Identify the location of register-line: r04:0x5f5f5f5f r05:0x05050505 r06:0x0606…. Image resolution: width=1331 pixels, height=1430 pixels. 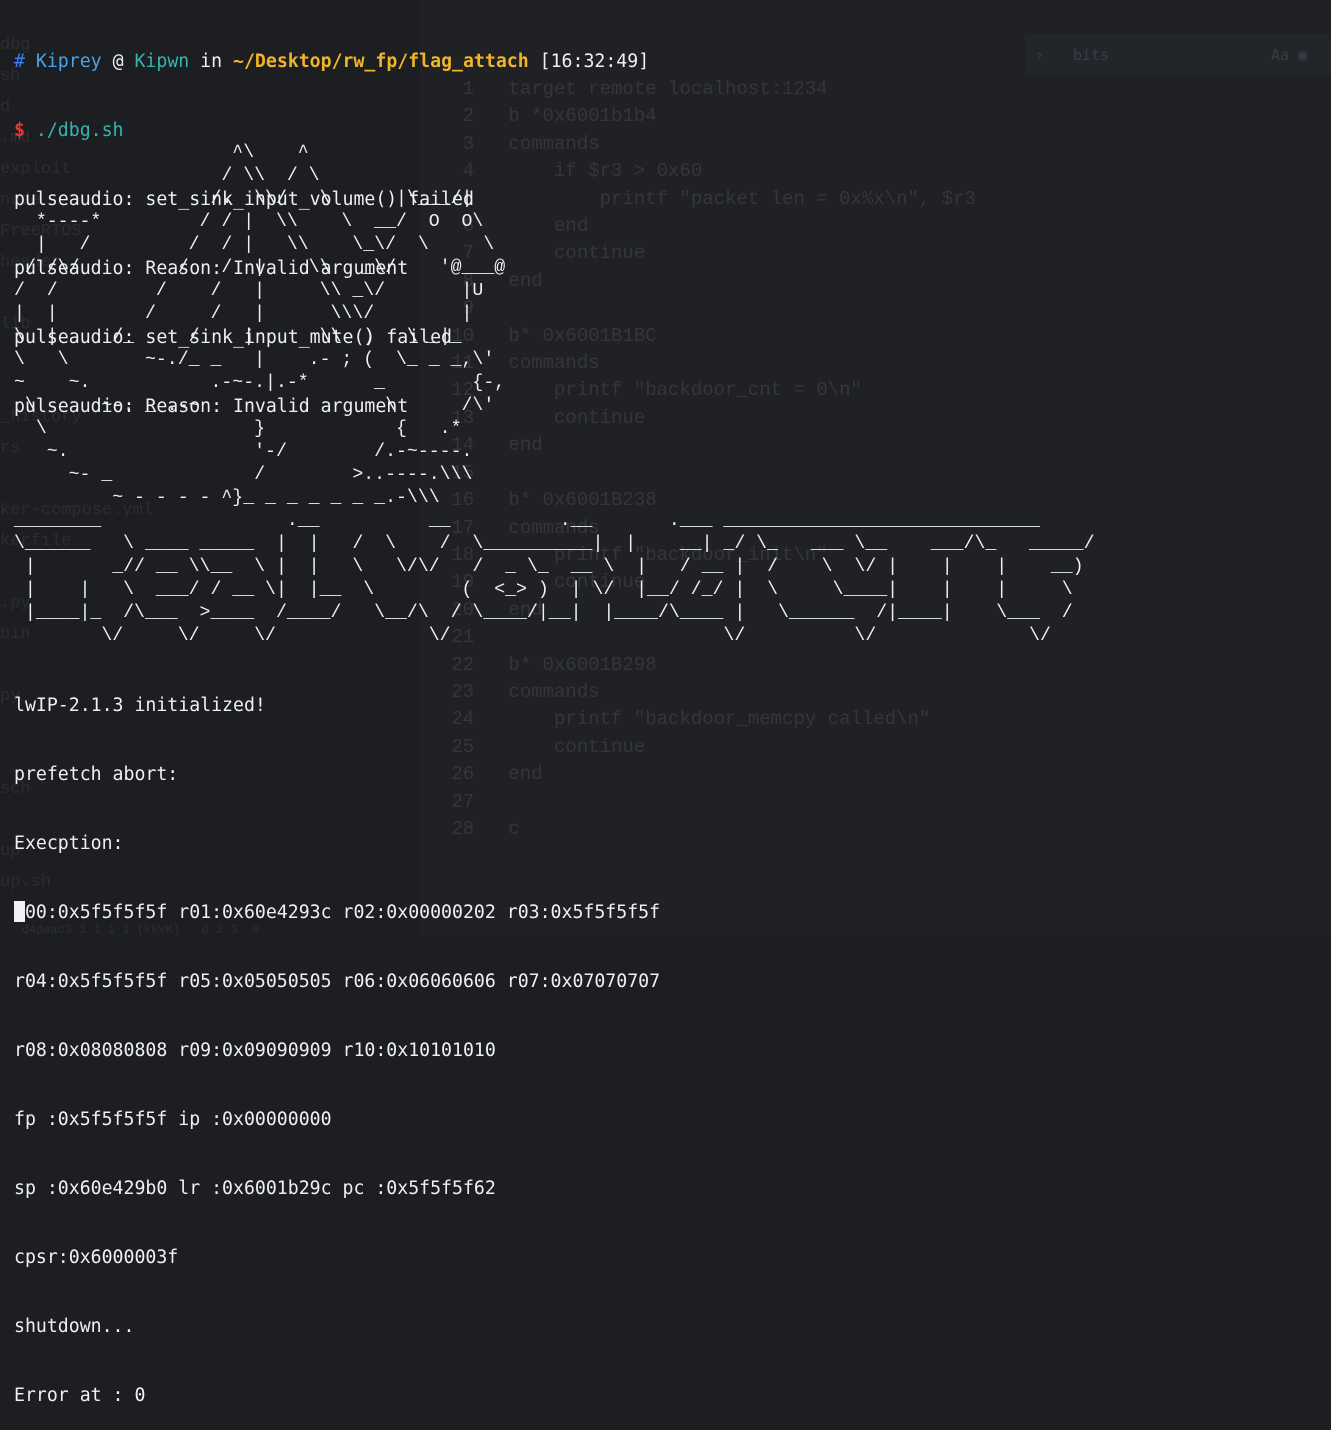
(337, 981).